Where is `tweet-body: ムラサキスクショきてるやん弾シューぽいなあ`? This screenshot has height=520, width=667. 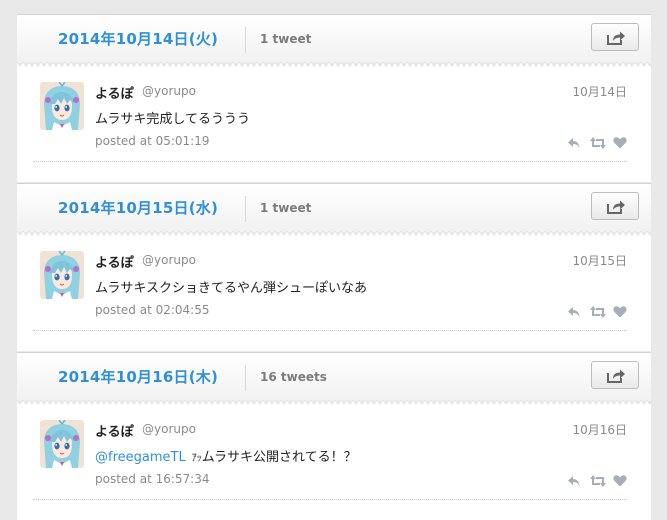 tweet-body: ムラサキスクショきてるやん弾シューぽいなあ is located at coordinates (231, 288).